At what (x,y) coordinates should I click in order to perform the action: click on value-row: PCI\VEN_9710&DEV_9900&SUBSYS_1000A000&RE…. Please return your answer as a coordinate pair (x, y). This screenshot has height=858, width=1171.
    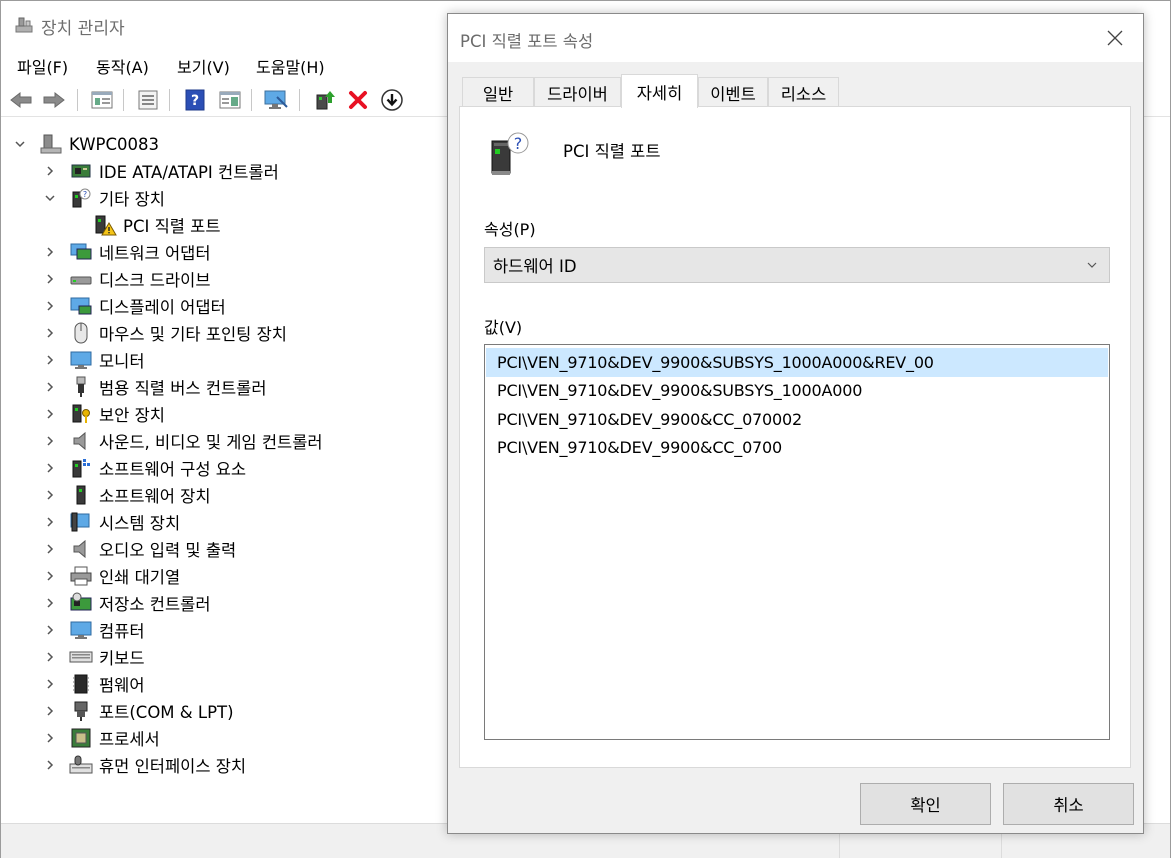
    Looking at the image, I should click on (797, 362).